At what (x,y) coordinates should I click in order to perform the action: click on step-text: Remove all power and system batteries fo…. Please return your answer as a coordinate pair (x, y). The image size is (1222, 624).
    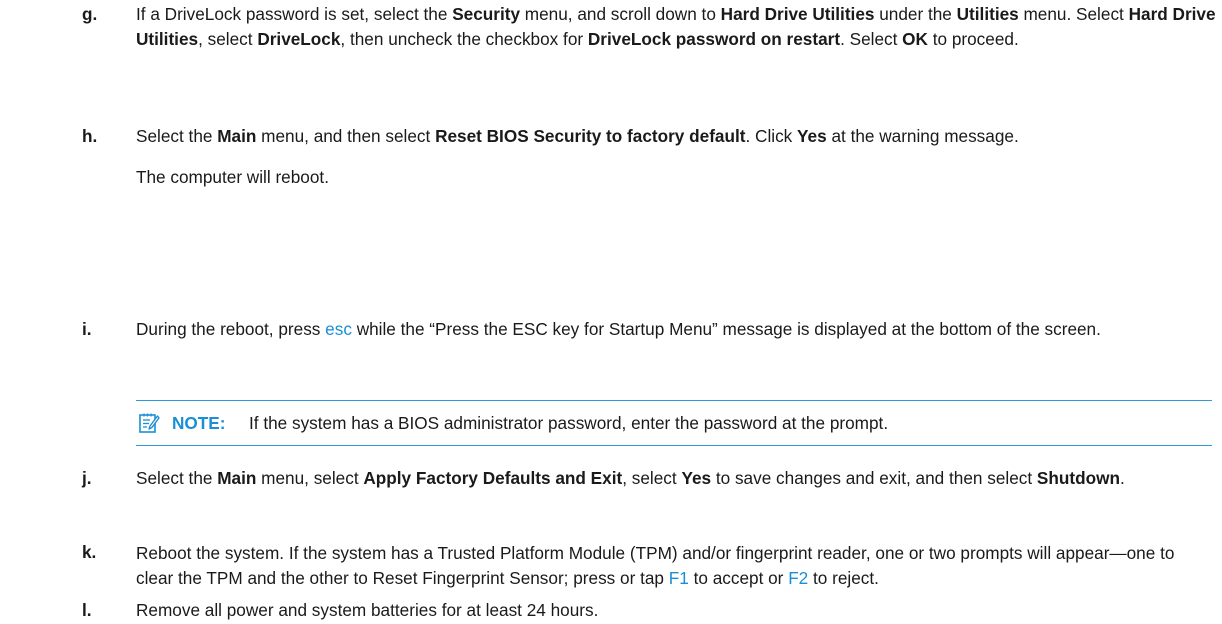
    Looking at the image, I should click on (367, 610).